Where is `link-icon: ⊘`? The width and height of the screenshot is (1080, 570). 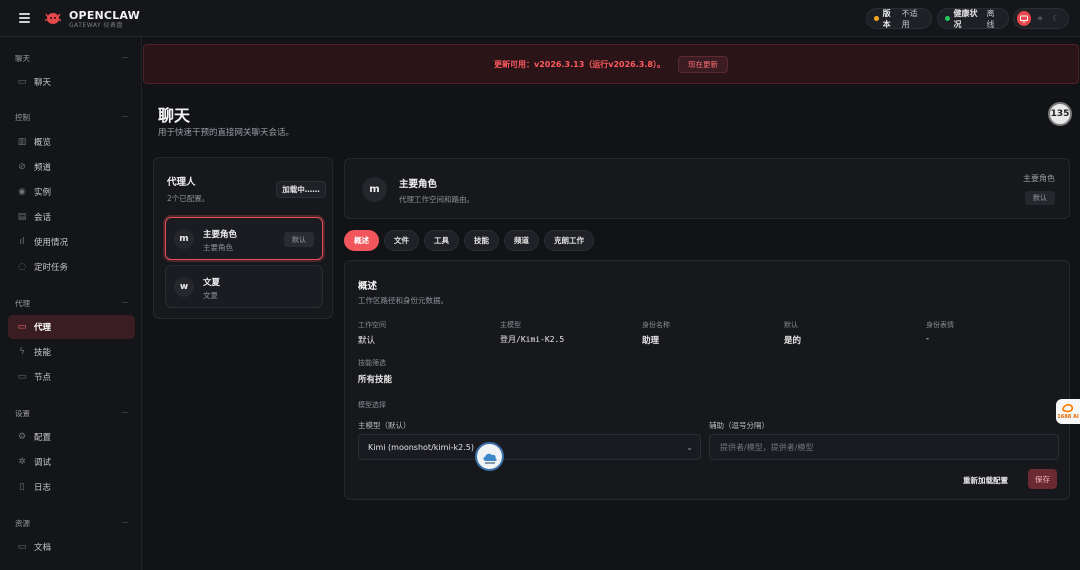
link-icon: ⊘ is located at coordinates (22, 167).